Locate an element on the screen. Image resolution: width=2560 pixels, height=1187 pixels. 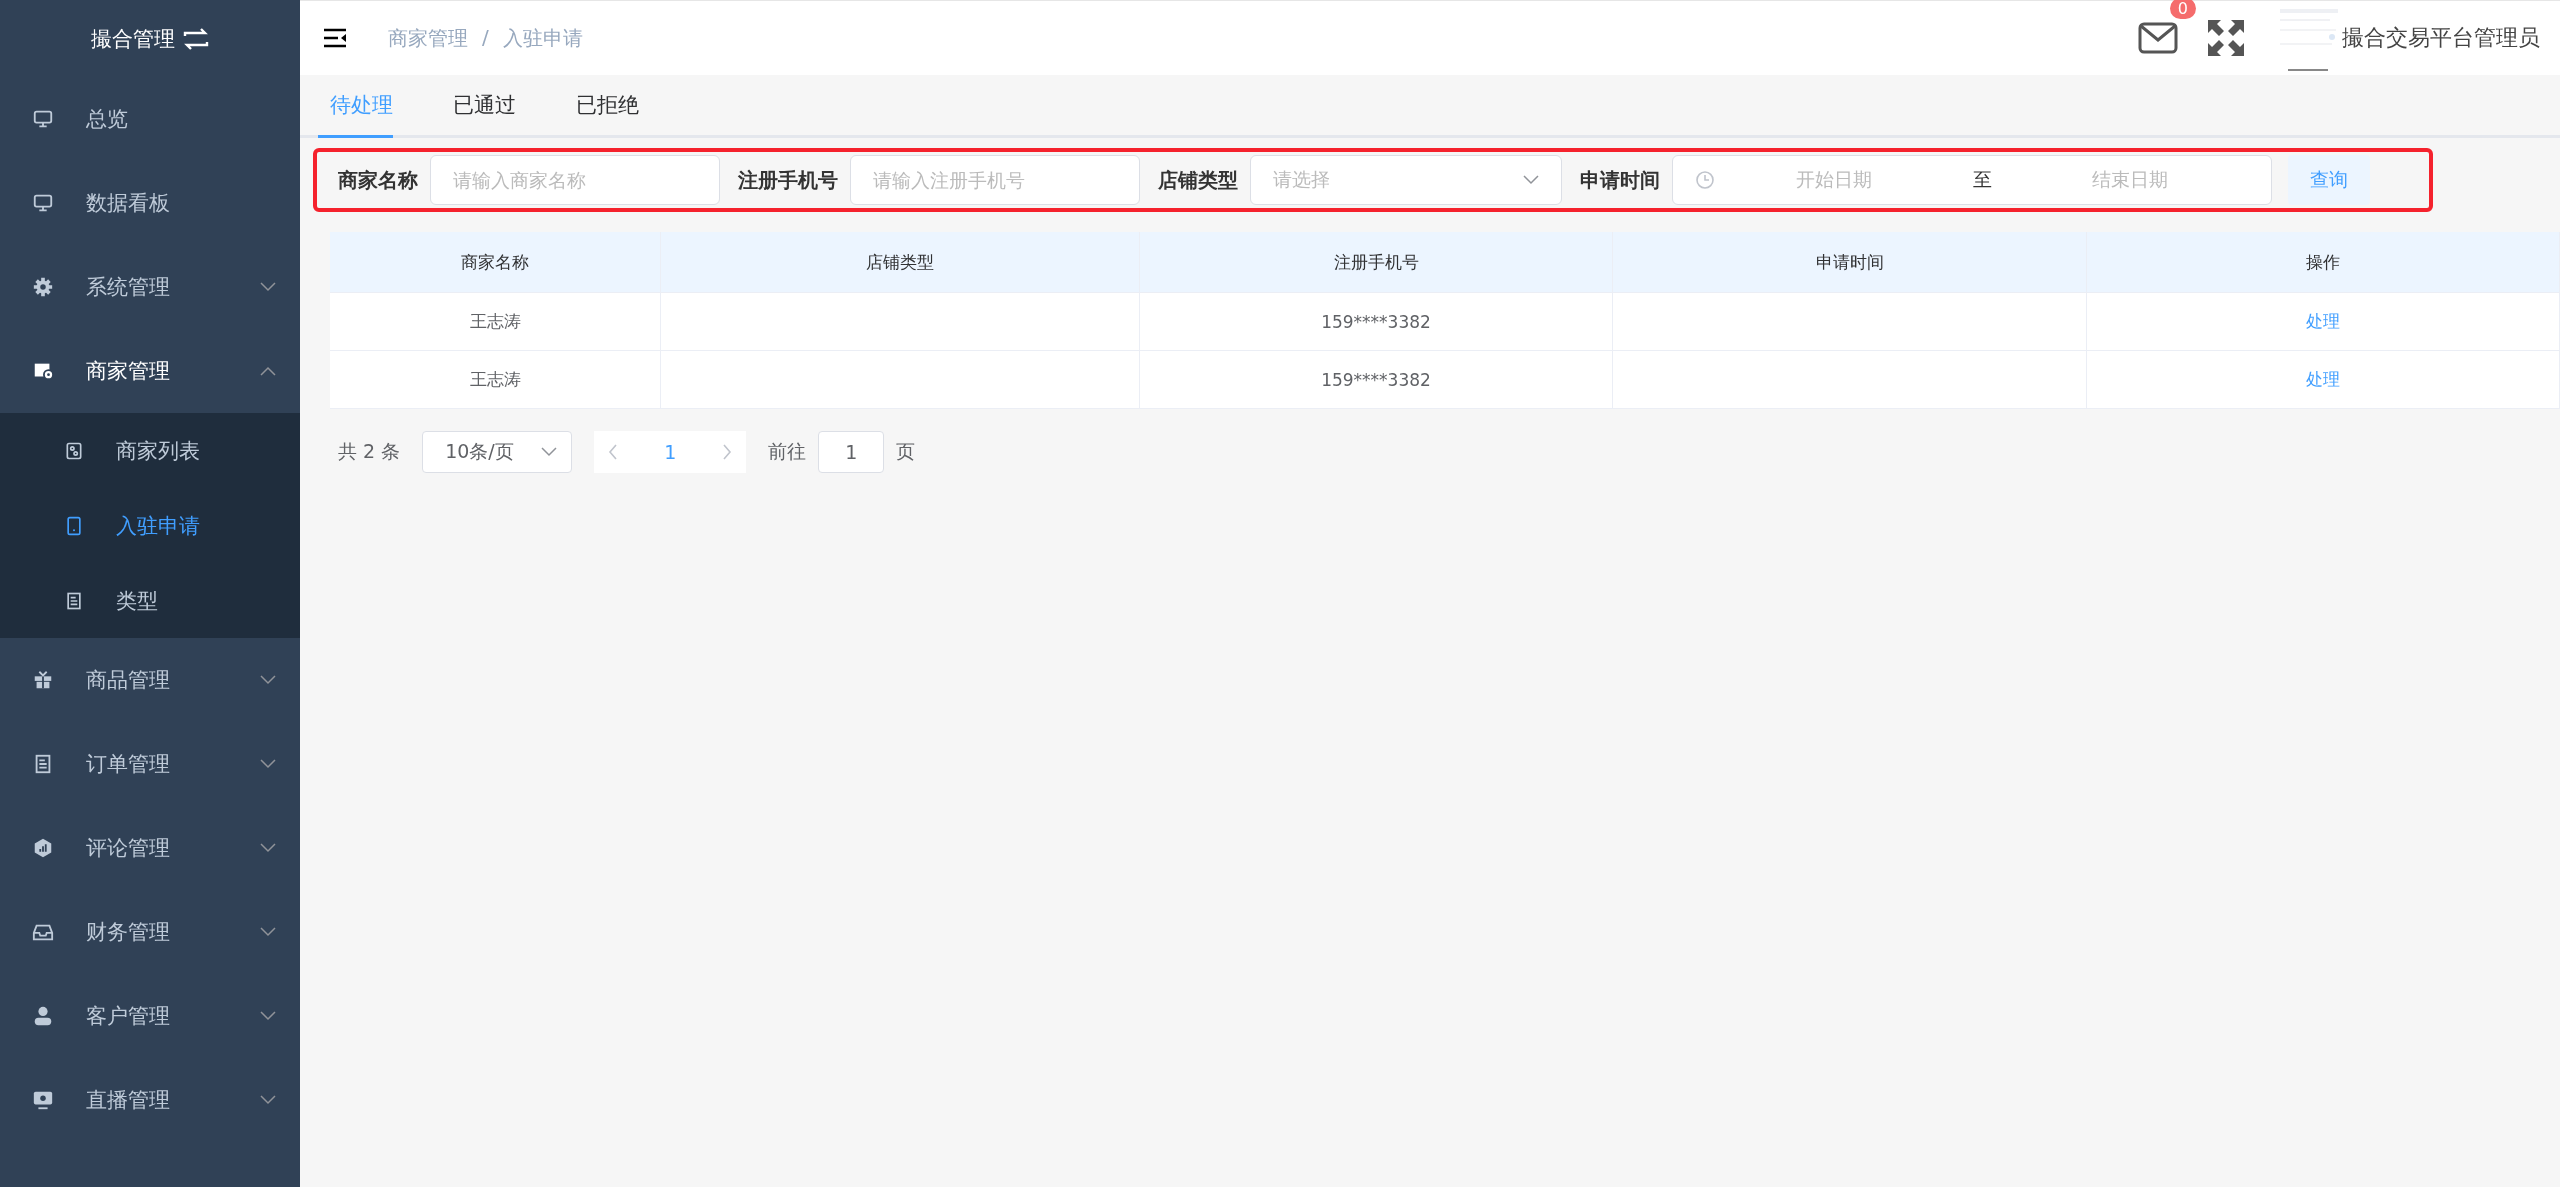
sidebar-item: 客户管理 is located at coordinates (150, 1016).